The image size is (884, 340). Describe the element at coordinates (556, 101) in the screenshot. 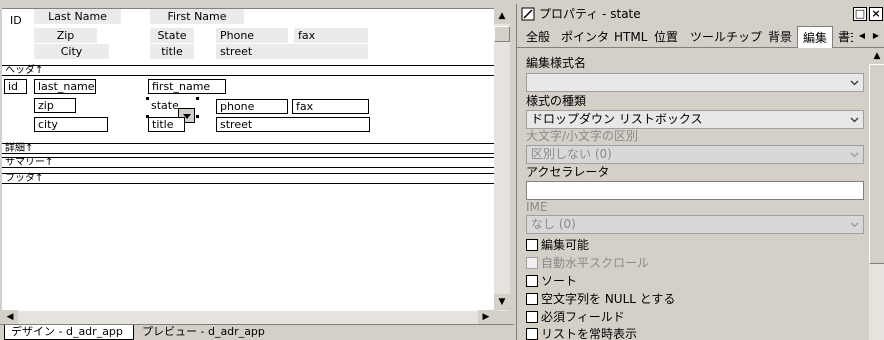

I see `style-type-label: 様式の種類` at that location.